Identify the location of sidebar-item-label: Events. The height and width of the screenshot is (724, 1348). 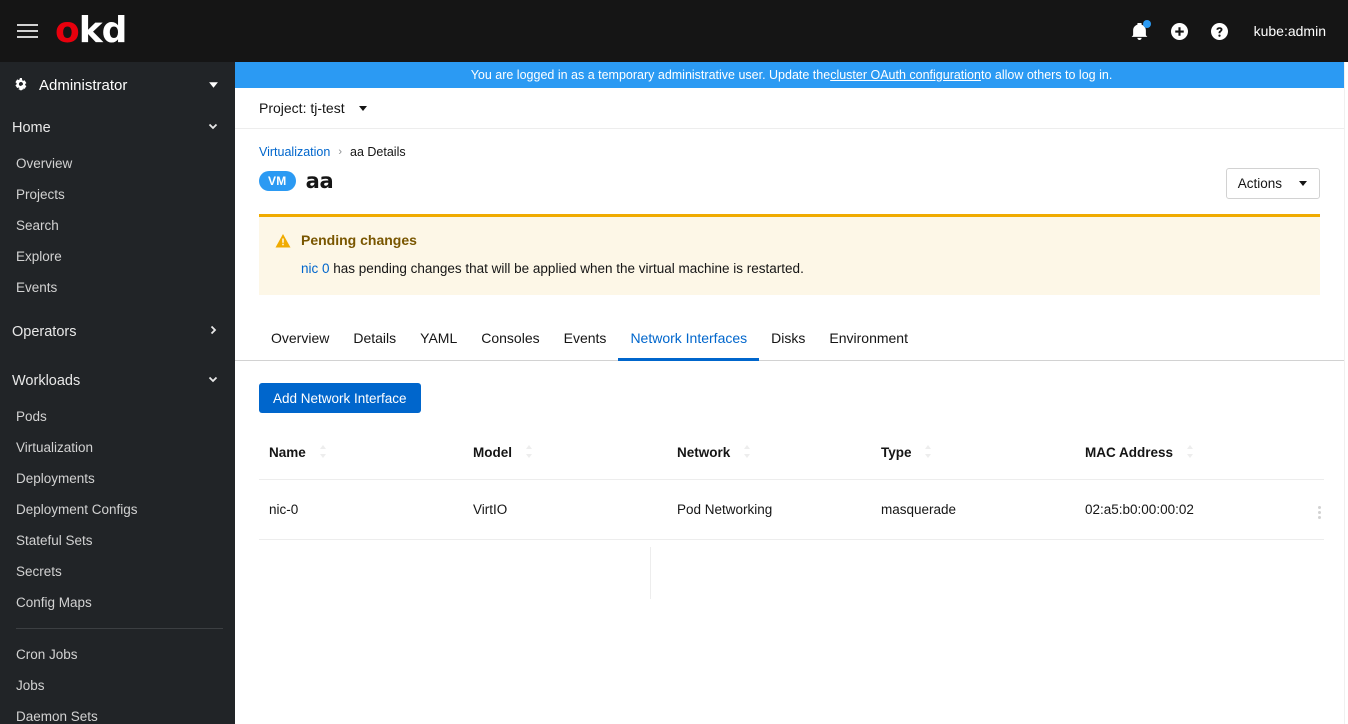
(37, 287).